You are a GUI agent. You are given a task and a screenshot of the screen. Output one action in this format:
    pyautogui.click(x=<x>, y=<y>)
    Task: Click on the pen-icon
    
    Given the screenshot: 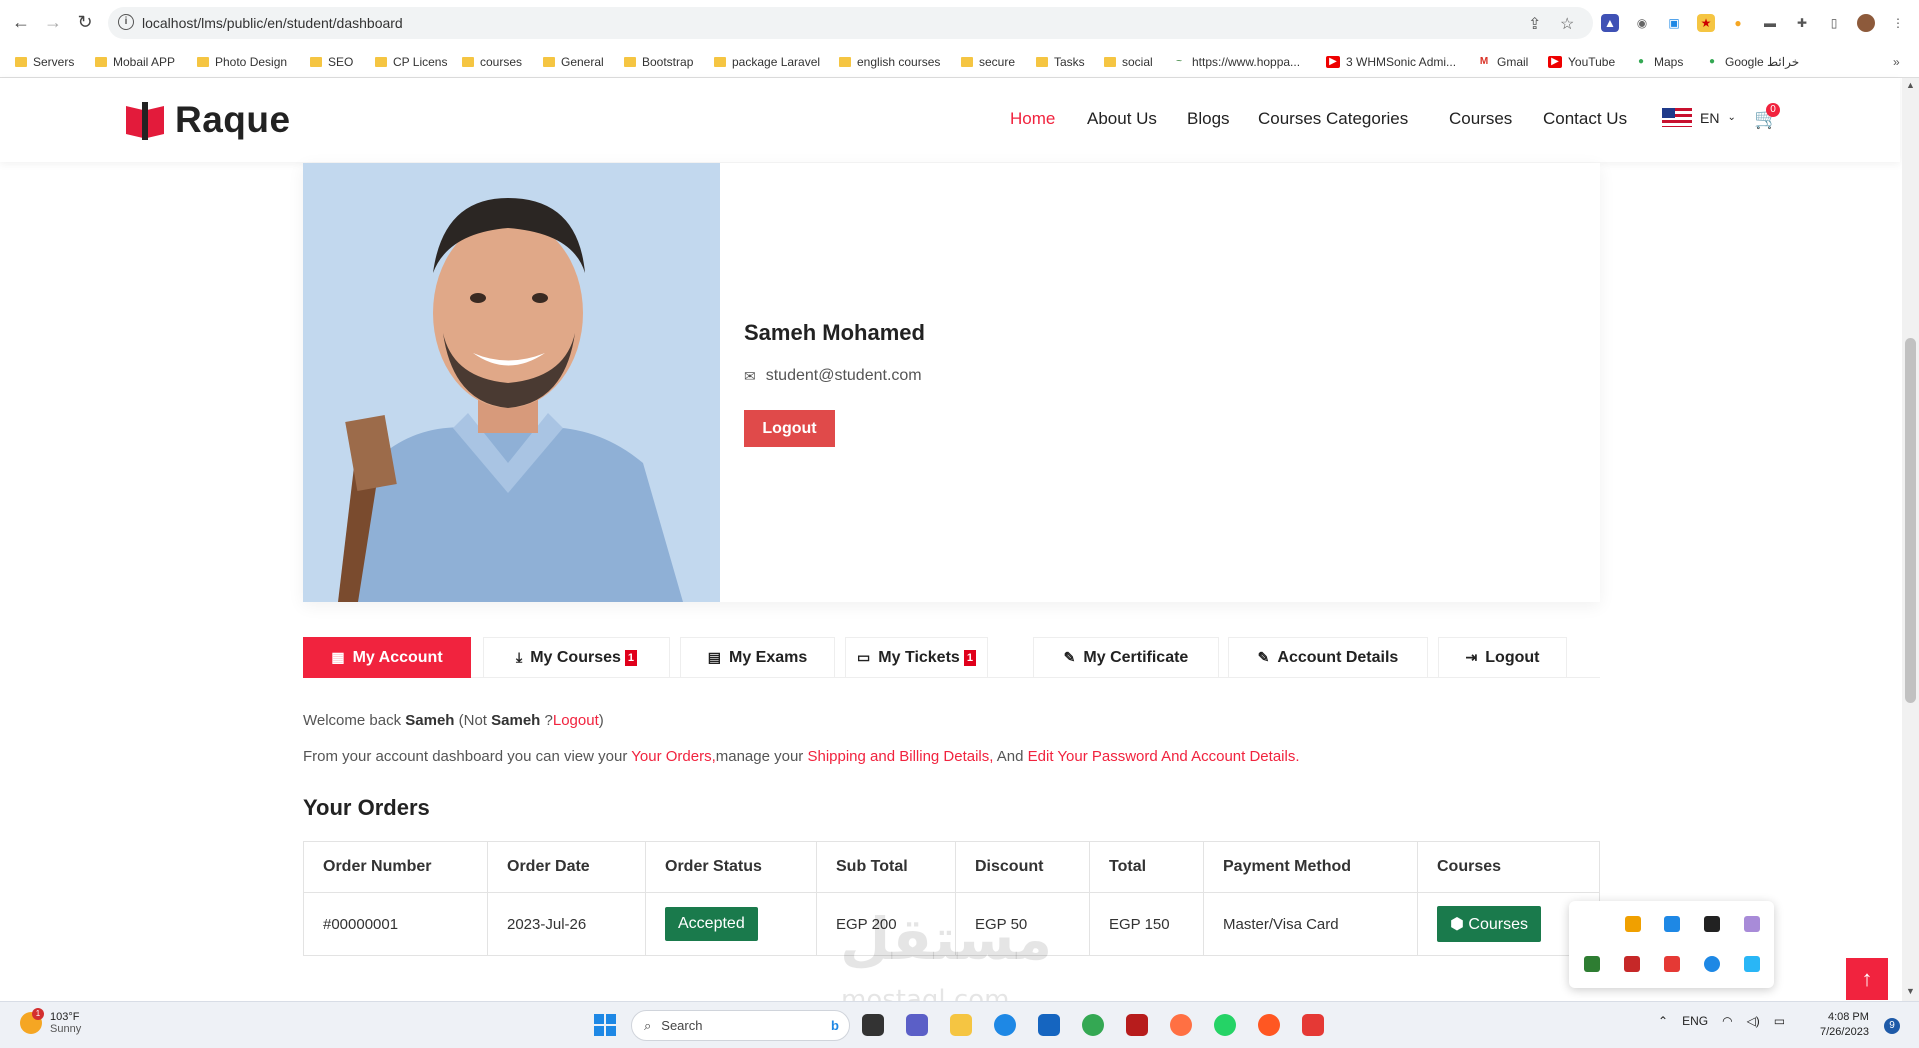 What is the action you would take?
    pyautogui.click(x=1752, y=924)
    